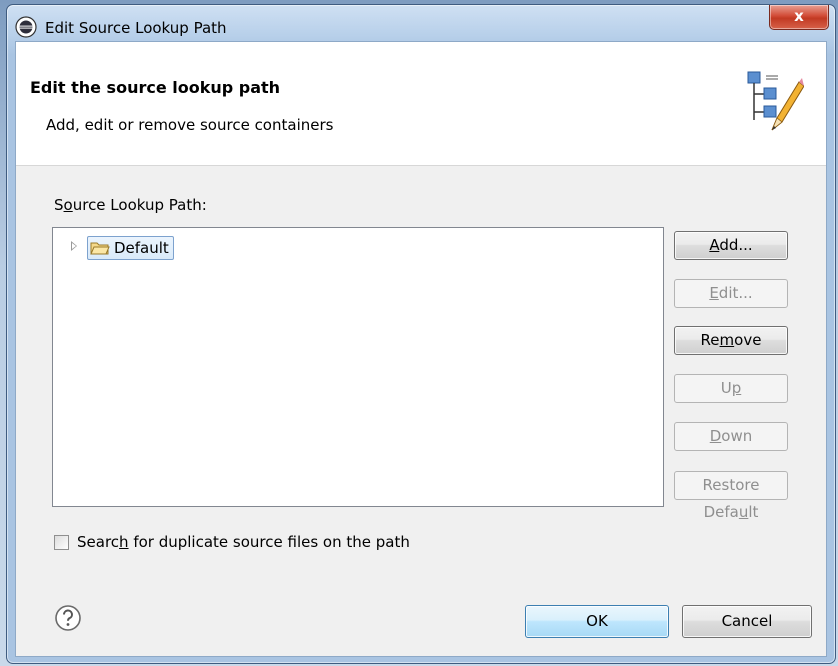 The width and height of the screenshot is (838, 666). Describe the element at coordinates (130, 205) in the screenshot. I see `source-lookup-path-label: Source Lookup Path:` at that location.